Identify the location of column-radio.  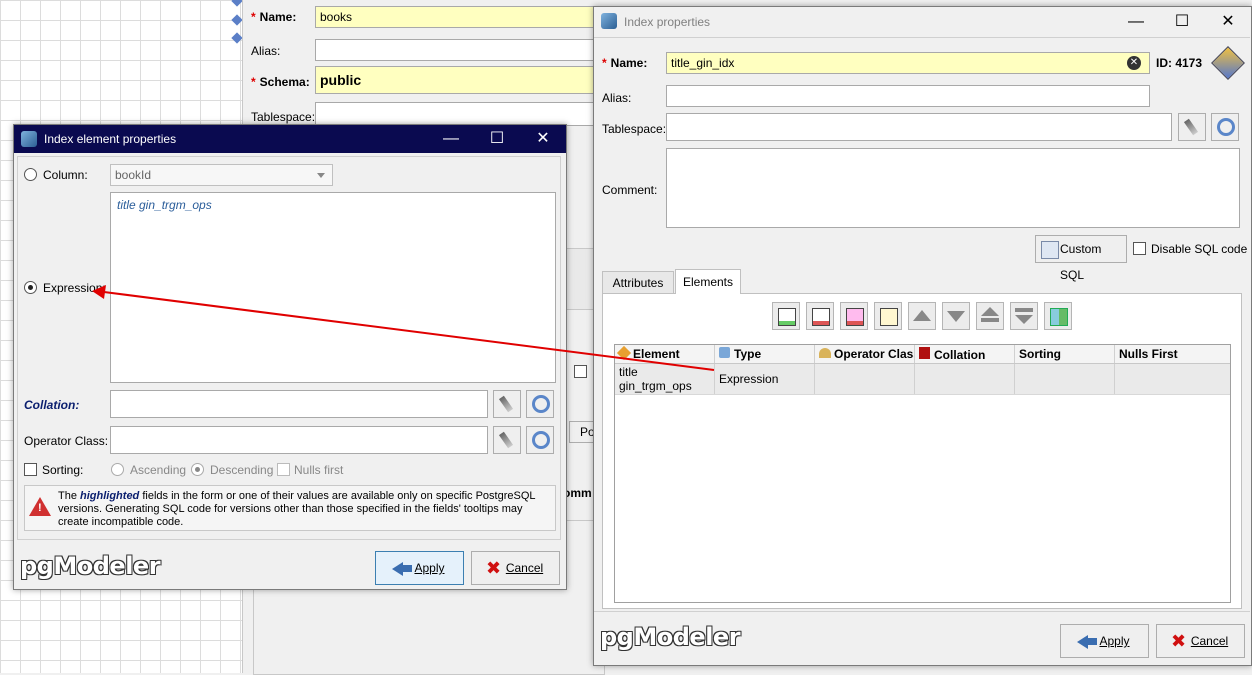
(30, 174).